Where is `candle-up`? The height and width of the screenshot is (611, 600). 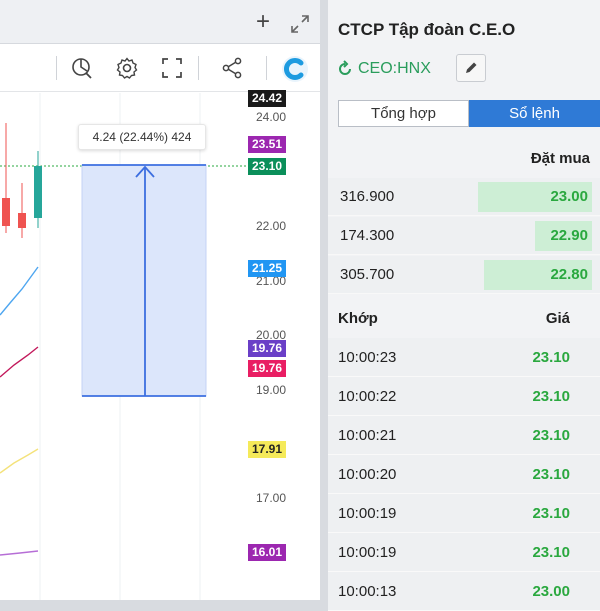 candle-up is located at coordinates (38, 192).